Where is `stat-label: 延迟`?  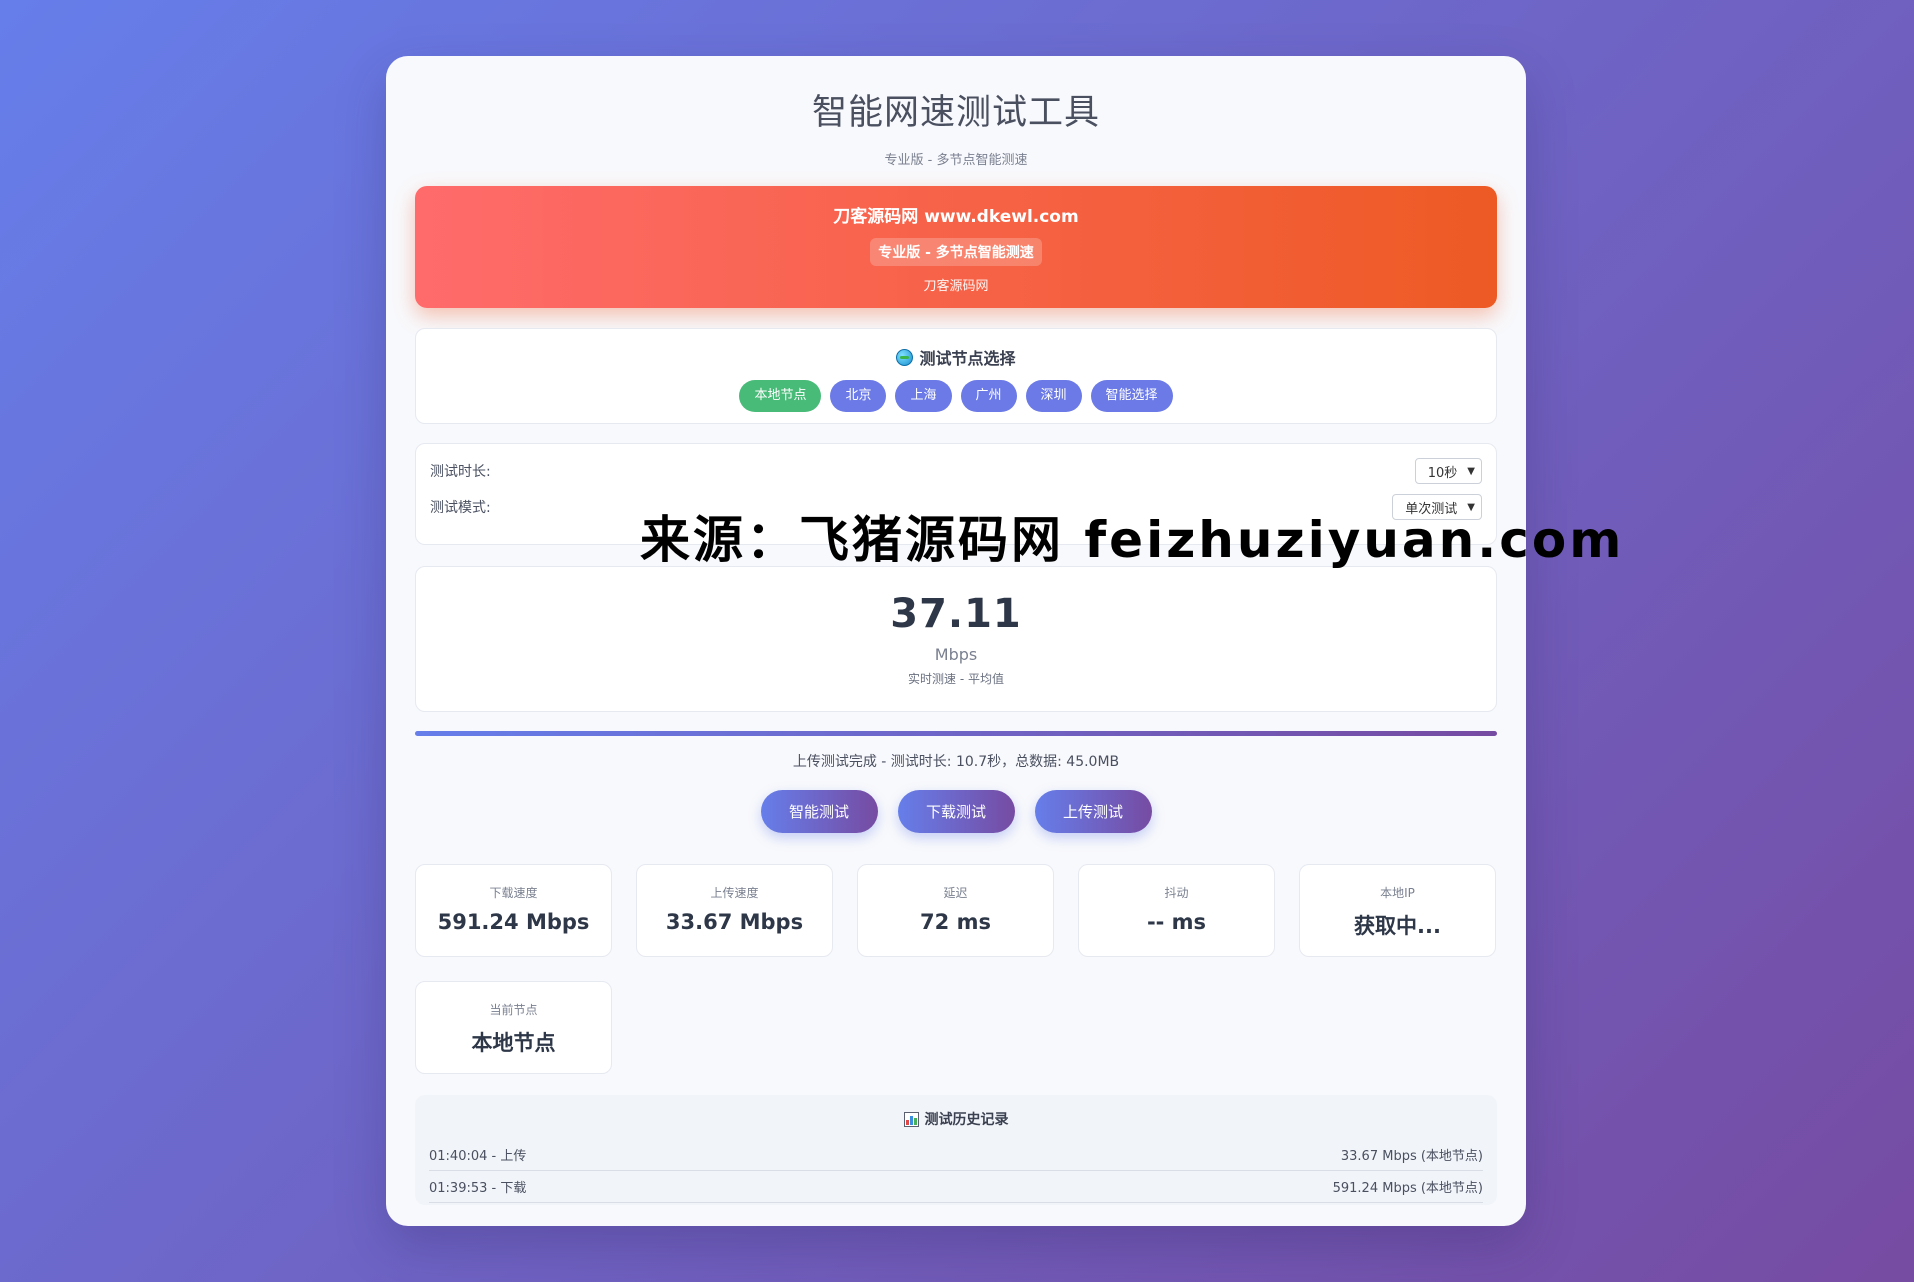 stat-label: 延迟 is located at coordinates (955, 893).